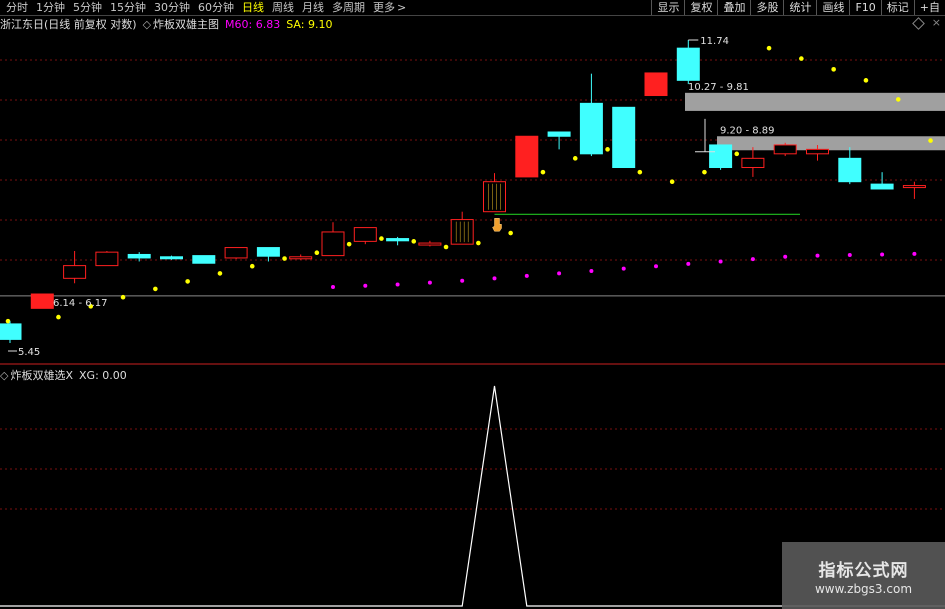  What do you see at coordinates (80, 303) in the screenshot?
I see `range-label: 6.14 - 6.17` at bounding box center [80, 303].